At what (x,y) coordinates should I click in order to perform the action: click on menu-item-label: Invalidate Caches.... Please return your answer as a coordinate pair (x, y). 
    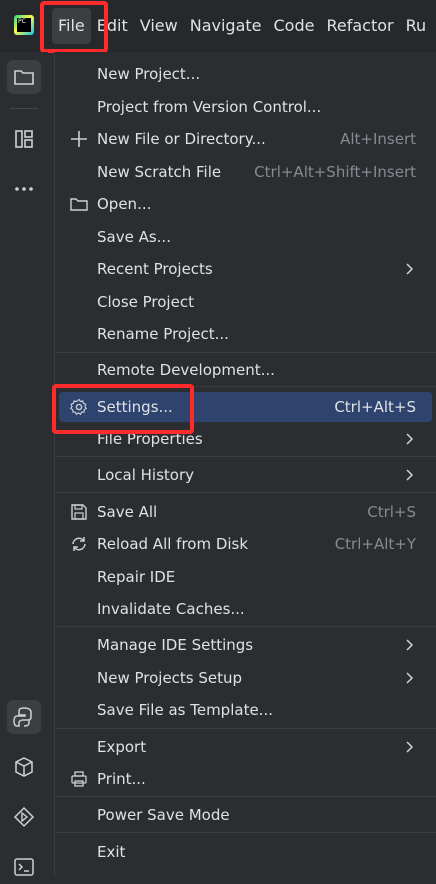
    Looking at the image, I should click on (171, 609).